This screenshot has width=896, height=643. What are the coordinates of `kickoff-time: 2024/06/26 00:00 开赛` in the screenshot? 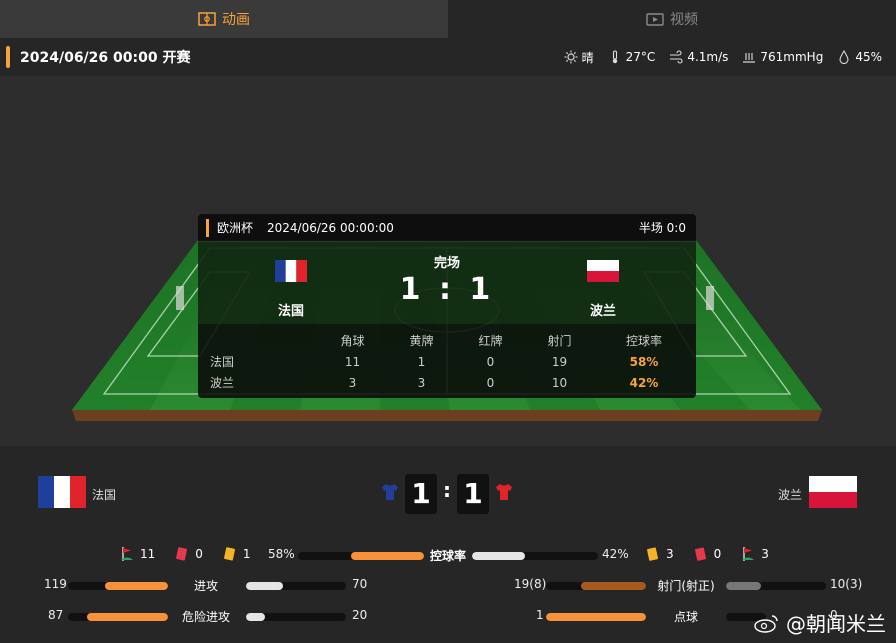 It's located at (105, 58).